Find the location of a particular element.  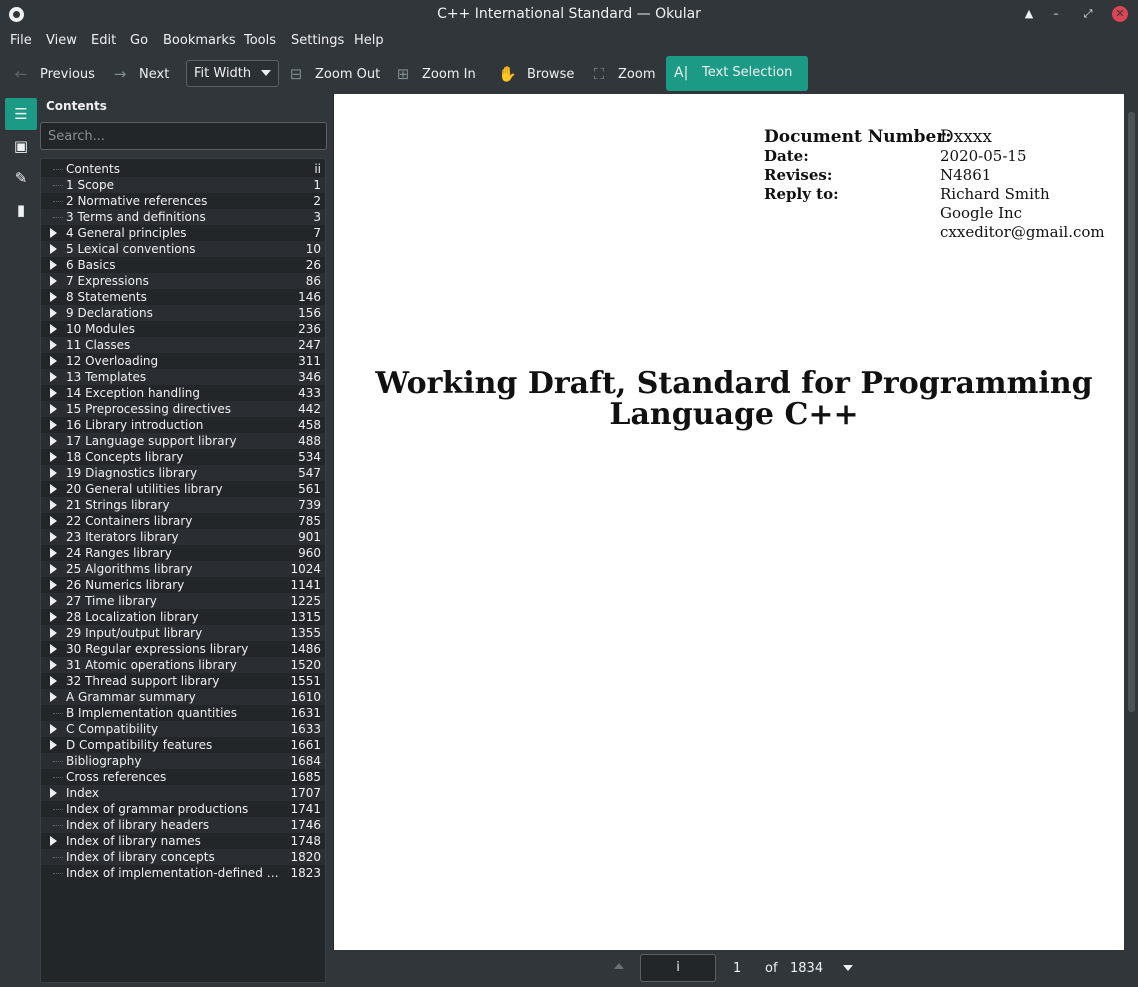

scrollbar-thumb is located at coordinates (1131, 412).